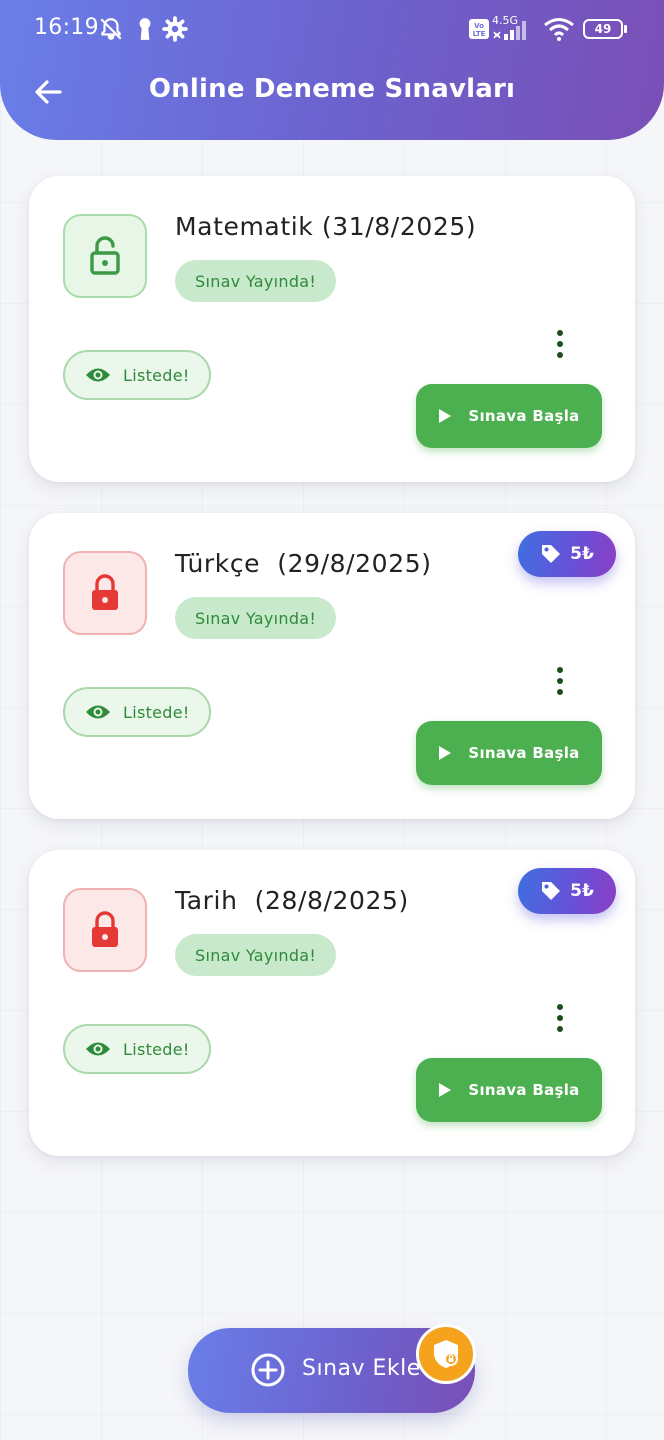 This screenshot has height=1440, width=664. I want to click on exam-title: Matematik (31/8/2025), so click(326, 226).